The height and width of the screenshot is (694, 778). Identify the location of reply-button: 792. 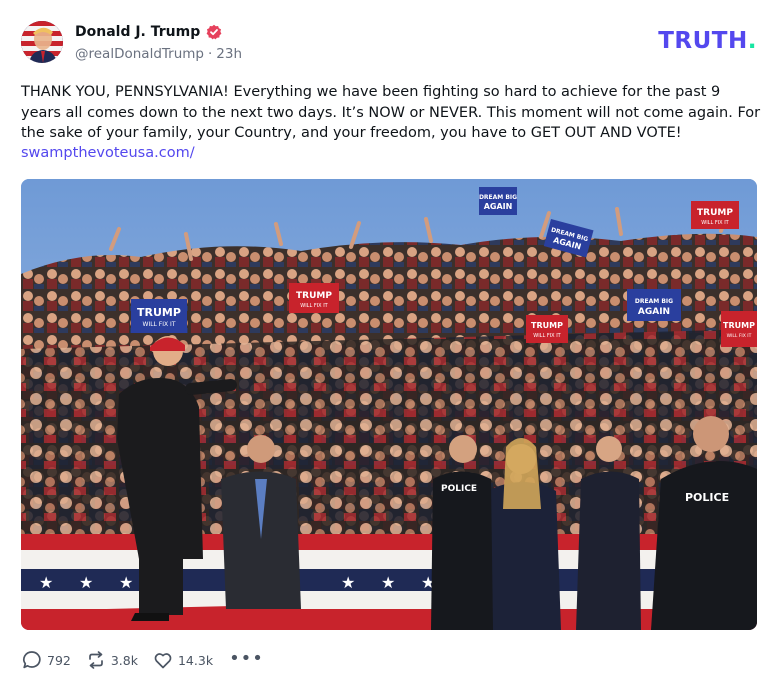
(46, 660).